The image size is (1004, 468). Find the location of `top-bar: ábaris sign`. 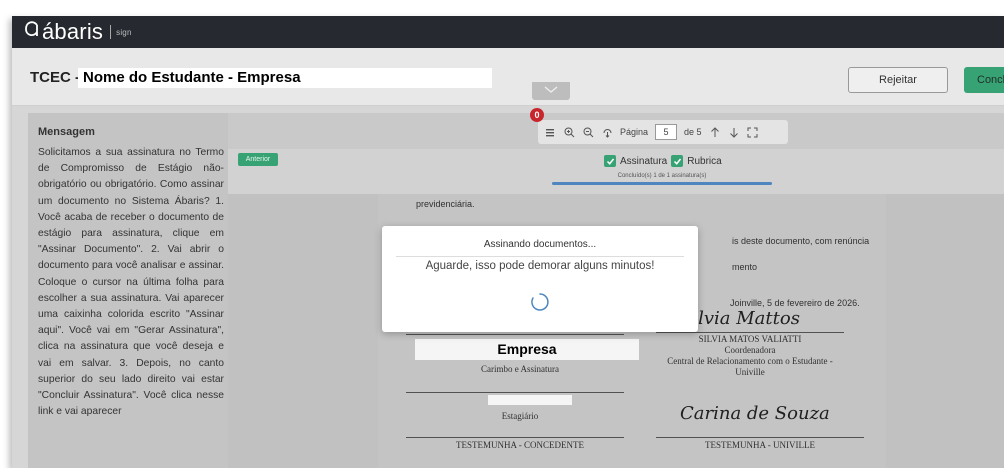

top-bar: ábaris sign is located at coordinates (508, 32).